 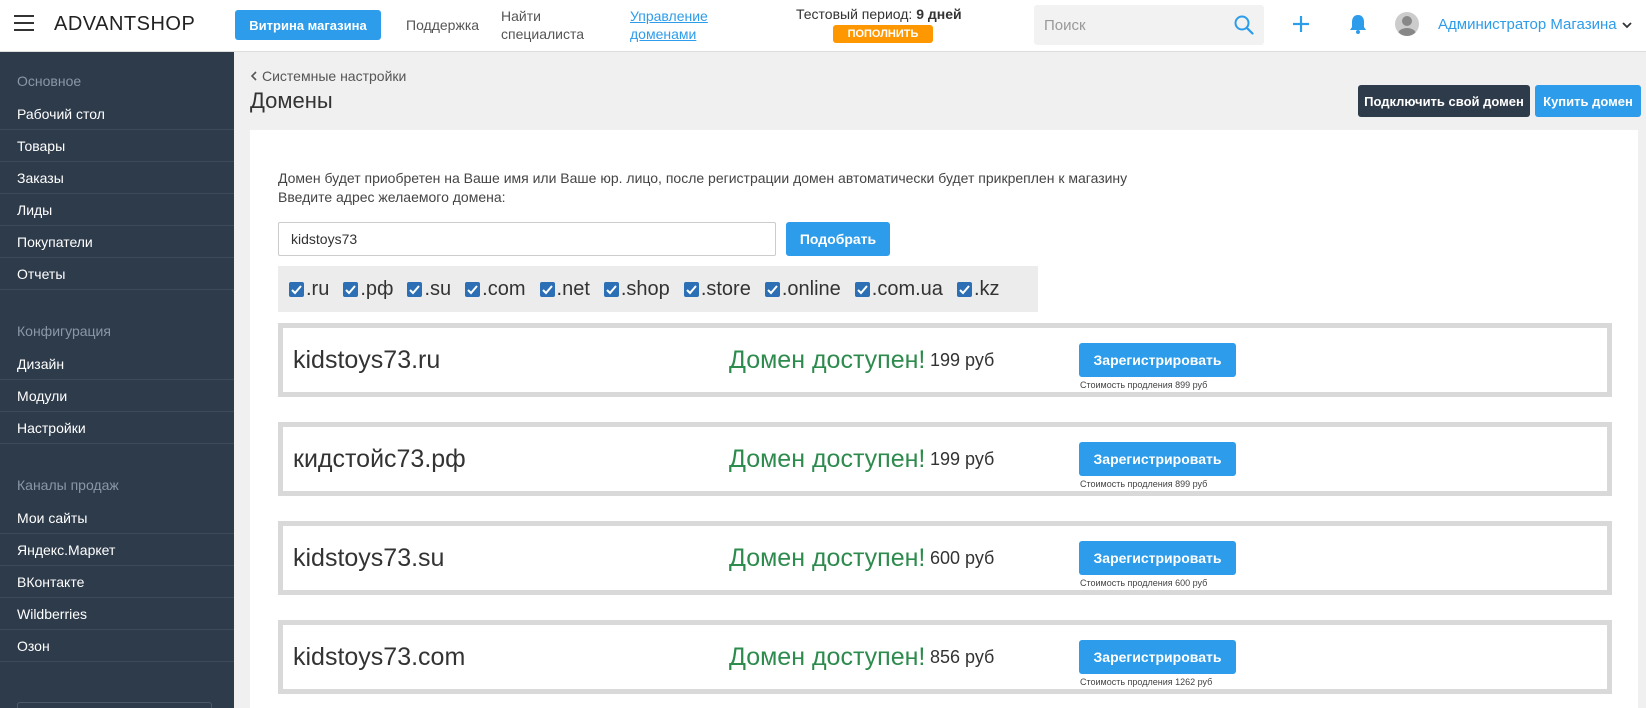 I want to click on sidebar-item-design: Дизайн, so click(x=117, y=364).